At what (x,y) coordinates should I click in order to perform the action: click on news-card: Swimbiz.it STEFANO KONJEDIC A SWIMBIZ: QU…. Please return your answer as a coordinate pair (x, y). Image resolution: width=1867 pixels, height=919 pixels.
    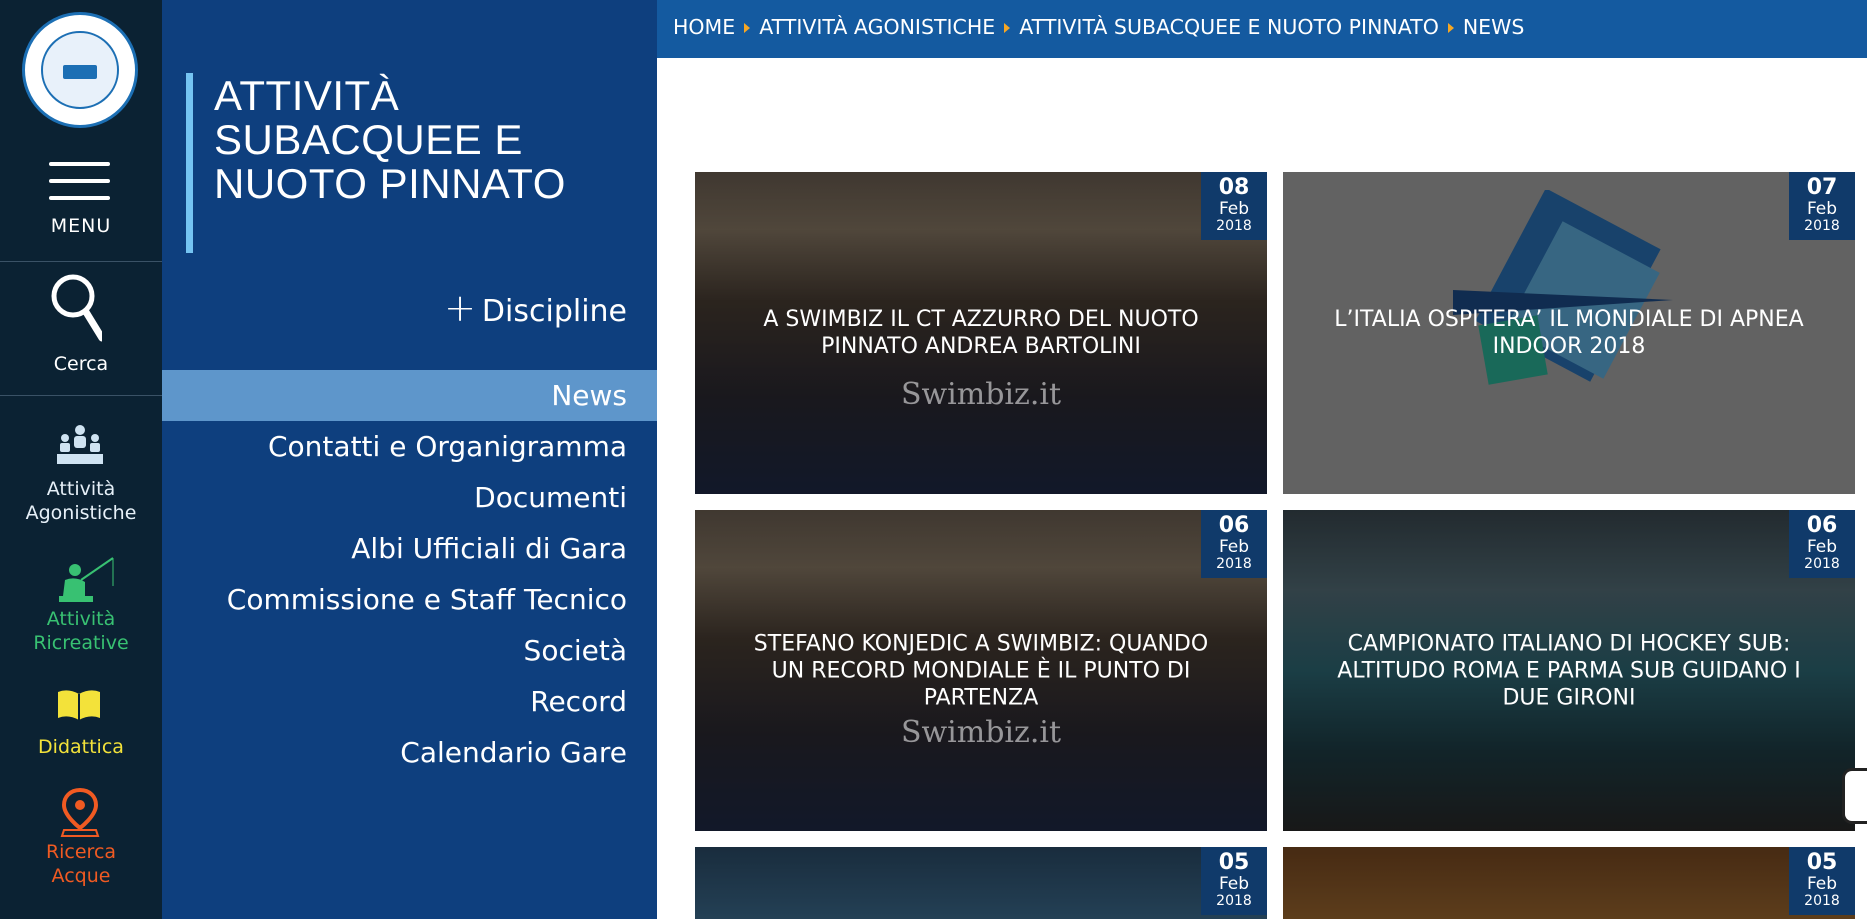
    Looking at the image, I should click on (981, 670).